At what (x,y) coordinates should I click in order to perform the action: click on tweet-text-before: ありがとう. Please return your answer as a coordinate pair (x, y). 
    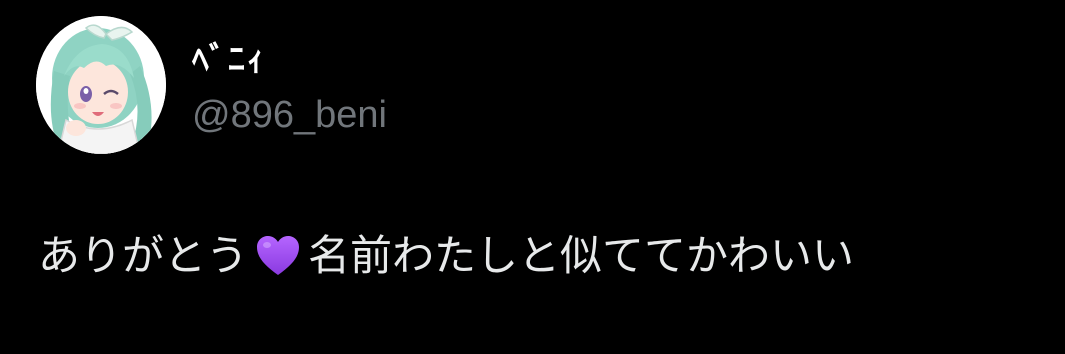
    Looking at the image, I should click on (143, 255).